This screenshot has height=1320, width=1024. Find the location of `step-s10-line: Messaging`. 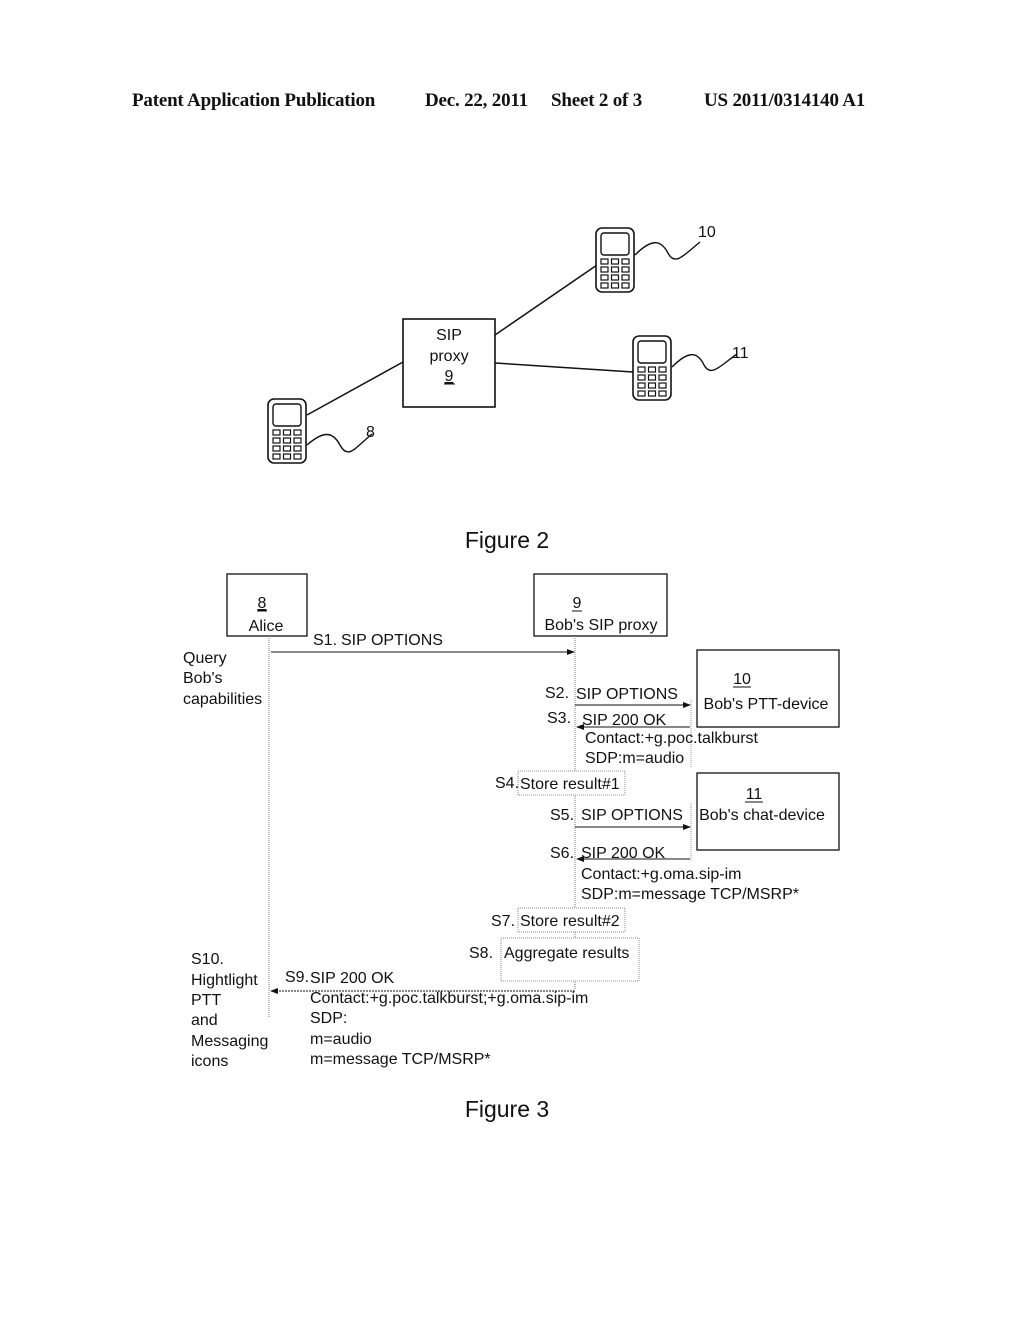

step-s10-line: Messaging is located at coordinates (229, 1041).